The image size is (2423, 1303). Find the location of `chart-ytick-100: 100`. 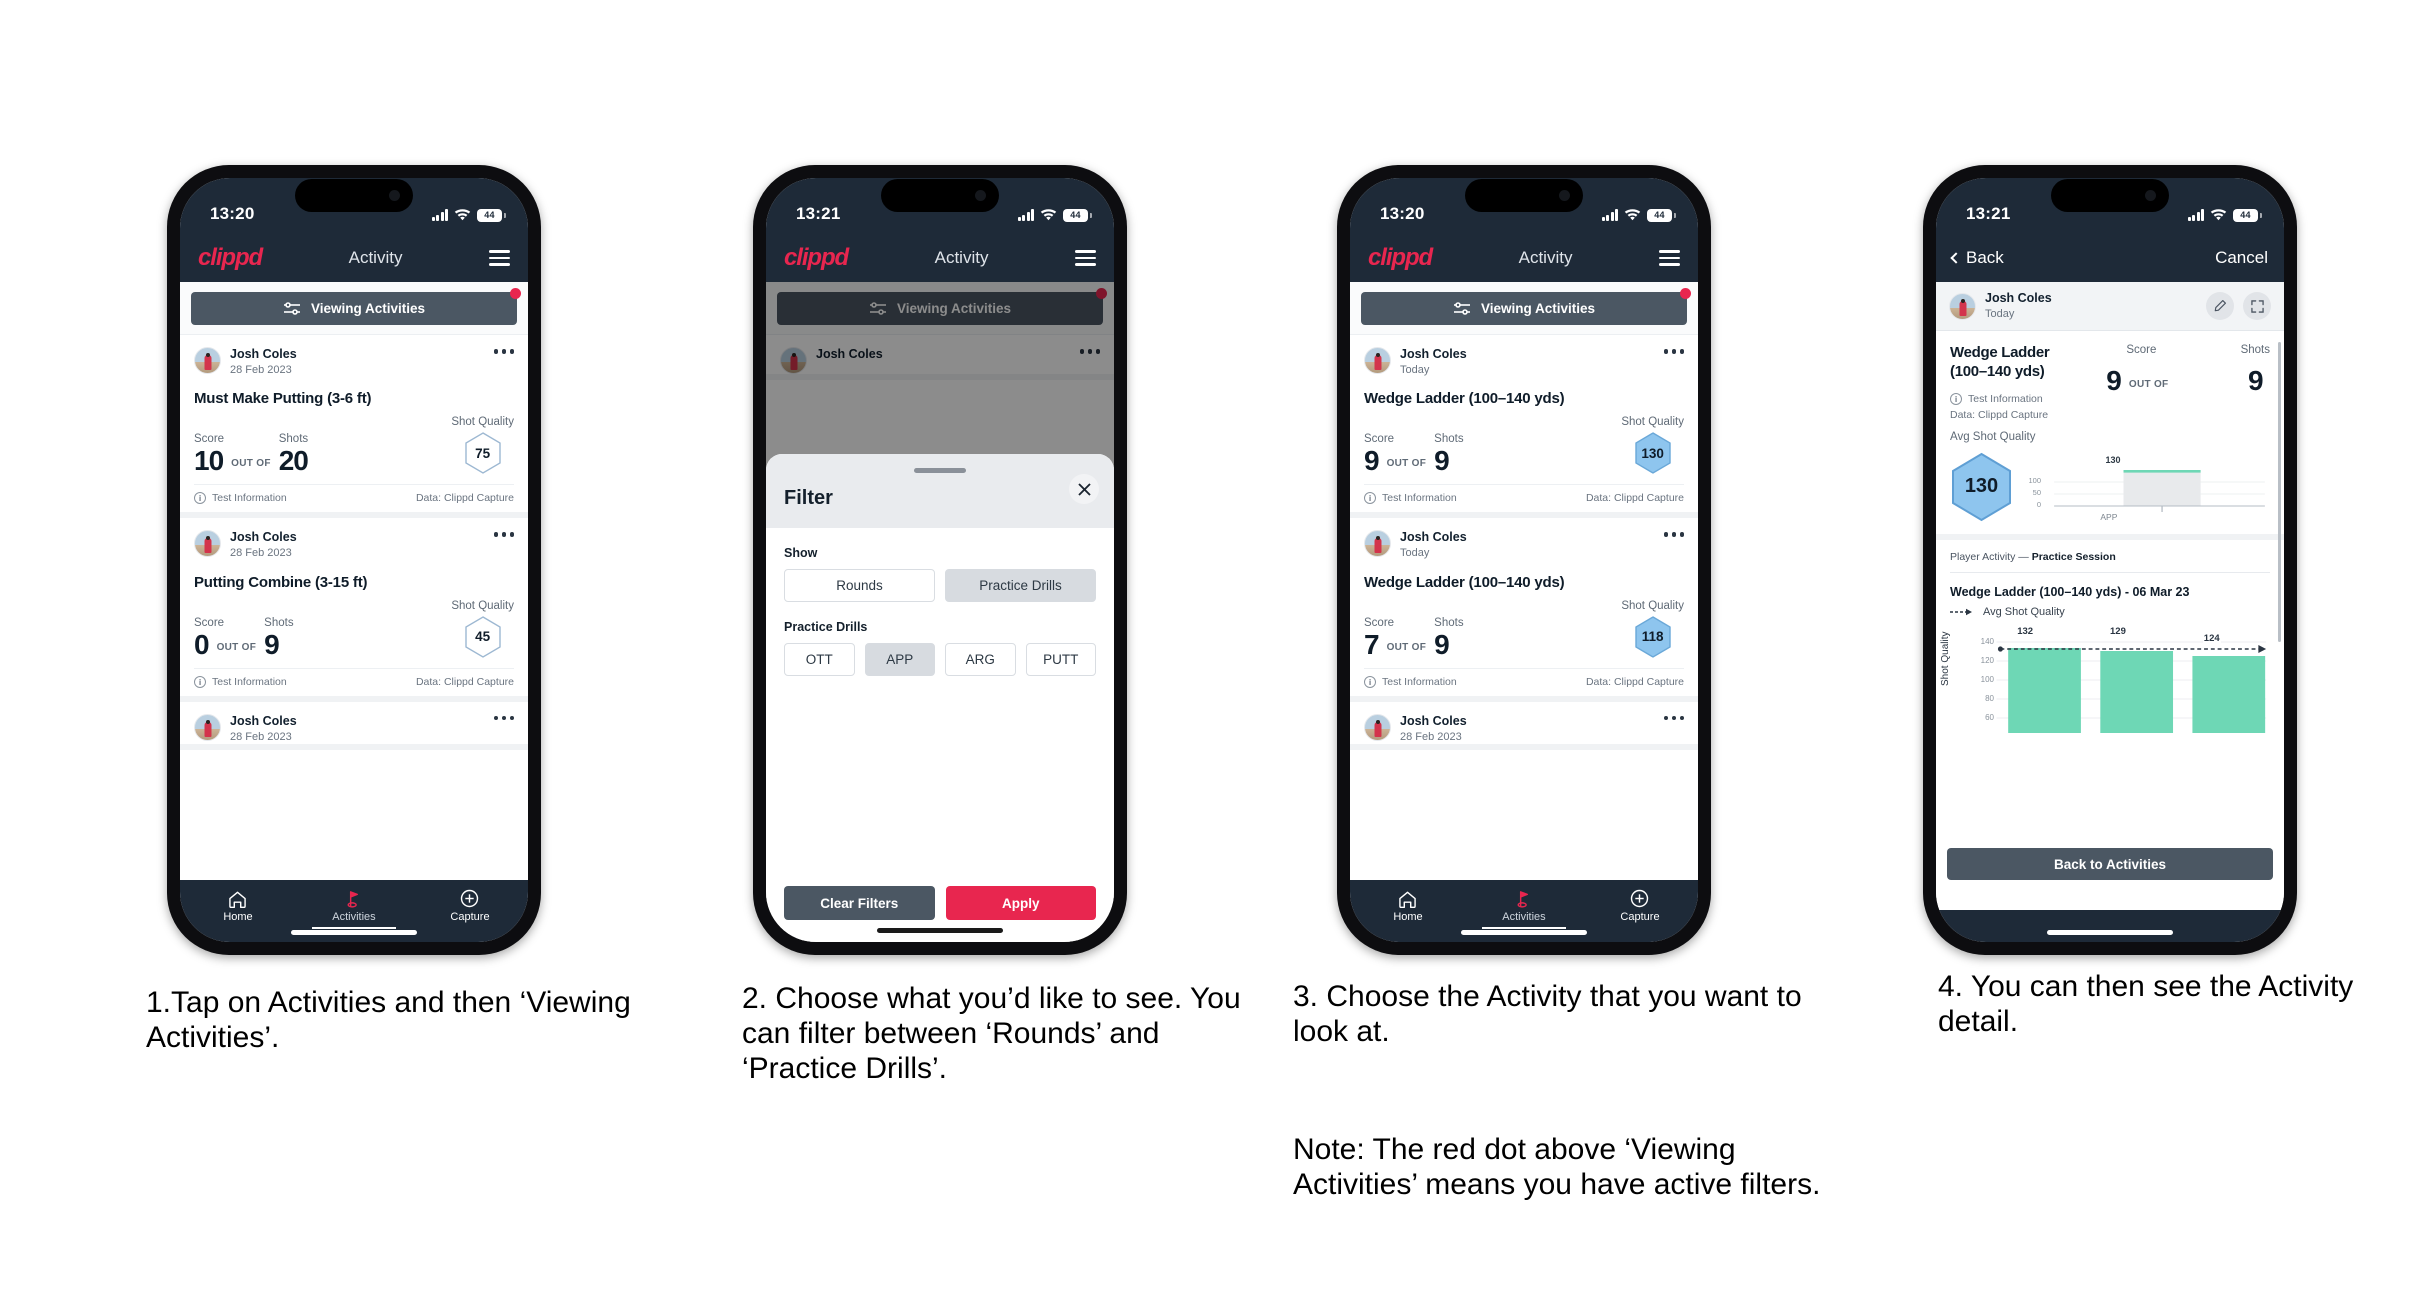

chart-ytick-100: 100 is located at coordinates (1987, 679).